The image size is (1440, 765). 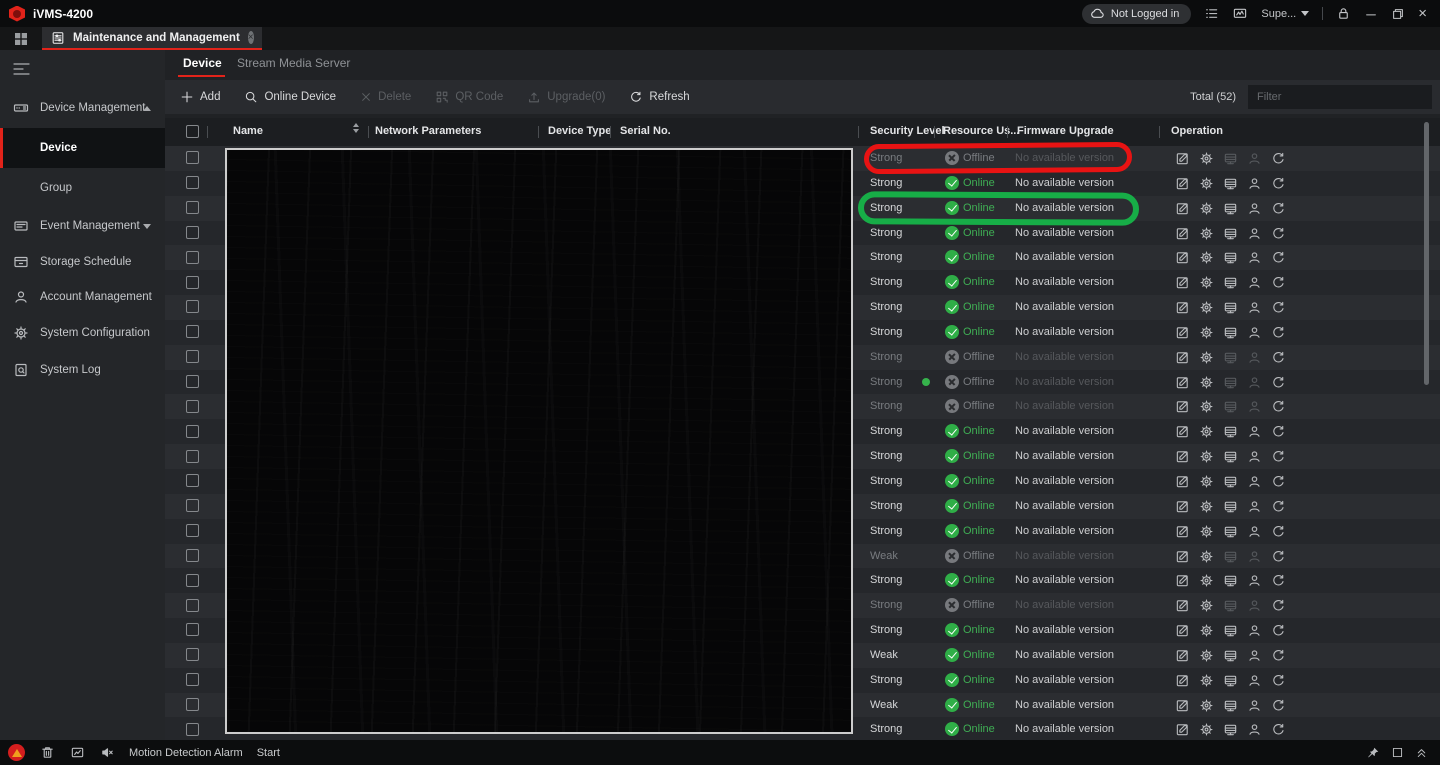 What do you see at coordinates (1397, 752) in the screenshot?
I see `window-icon` at bounding box center [1397, 752].